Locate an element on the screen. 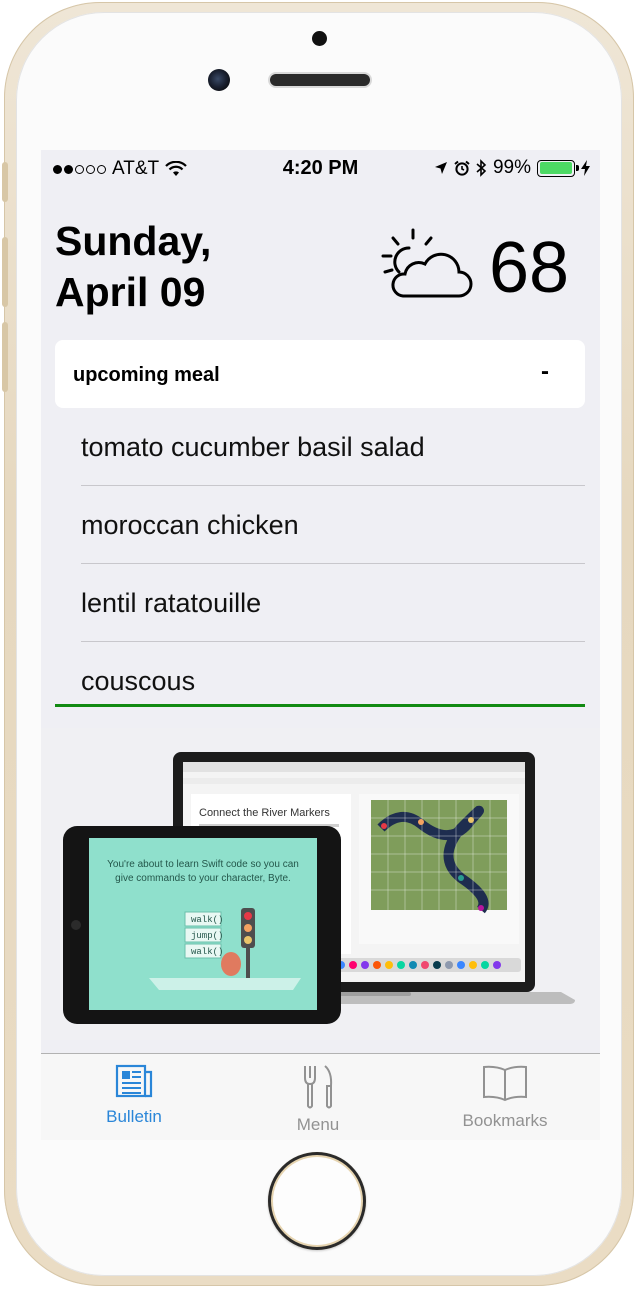 Image resolution: width=640 pixels, height=1290 pixels. battery-level is located at coordinates (556, 168).